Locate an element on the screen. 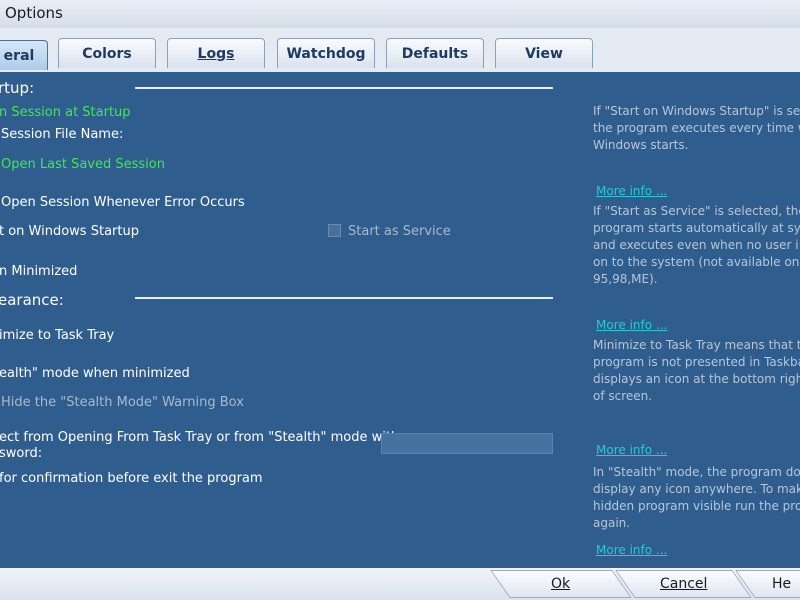  window-title: Options is located at coordinates (34, 13).